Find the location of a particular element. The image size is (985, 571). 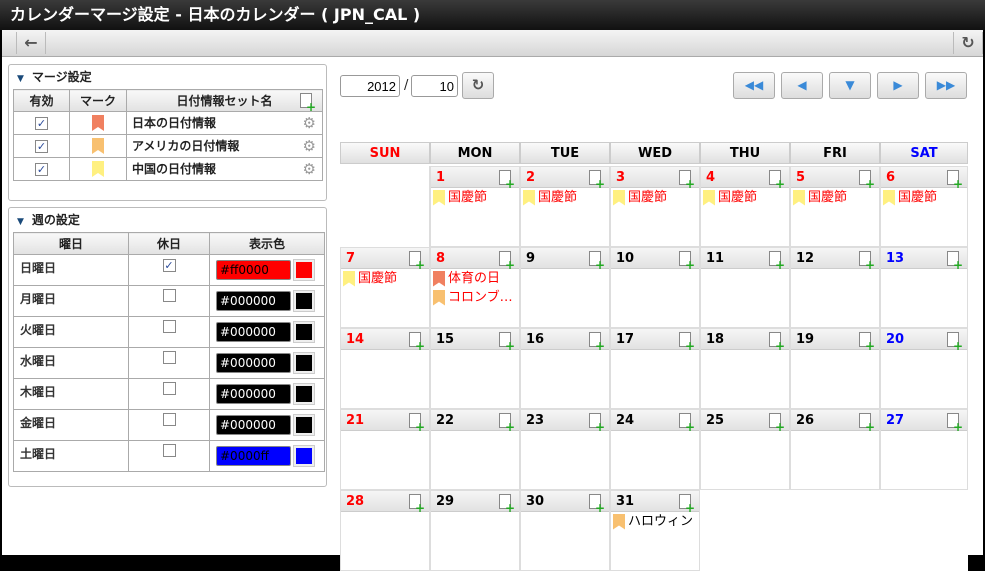

add-date-set-icon is located at coordinates (308, 102).